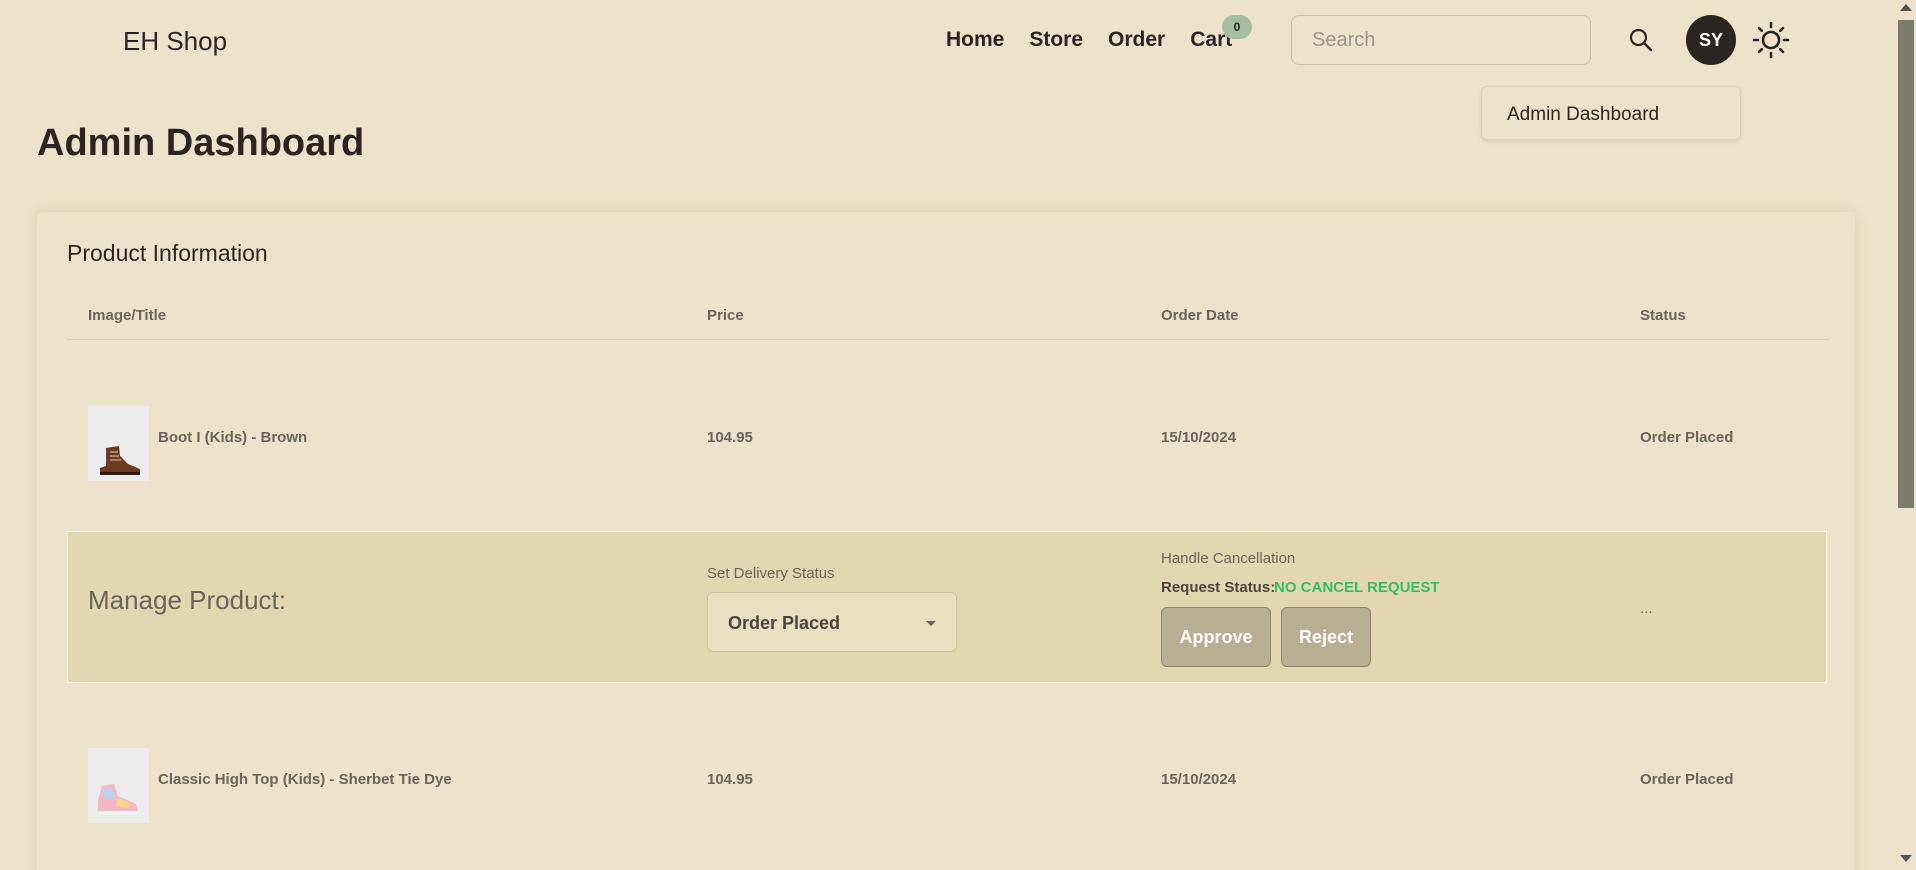 The width and height of the screenshot is (1916, 870). What do you see at coordinates (1906, 264) in the screenshot?
I see `scrollbar-thumb` at bounding box center [1906, 264].